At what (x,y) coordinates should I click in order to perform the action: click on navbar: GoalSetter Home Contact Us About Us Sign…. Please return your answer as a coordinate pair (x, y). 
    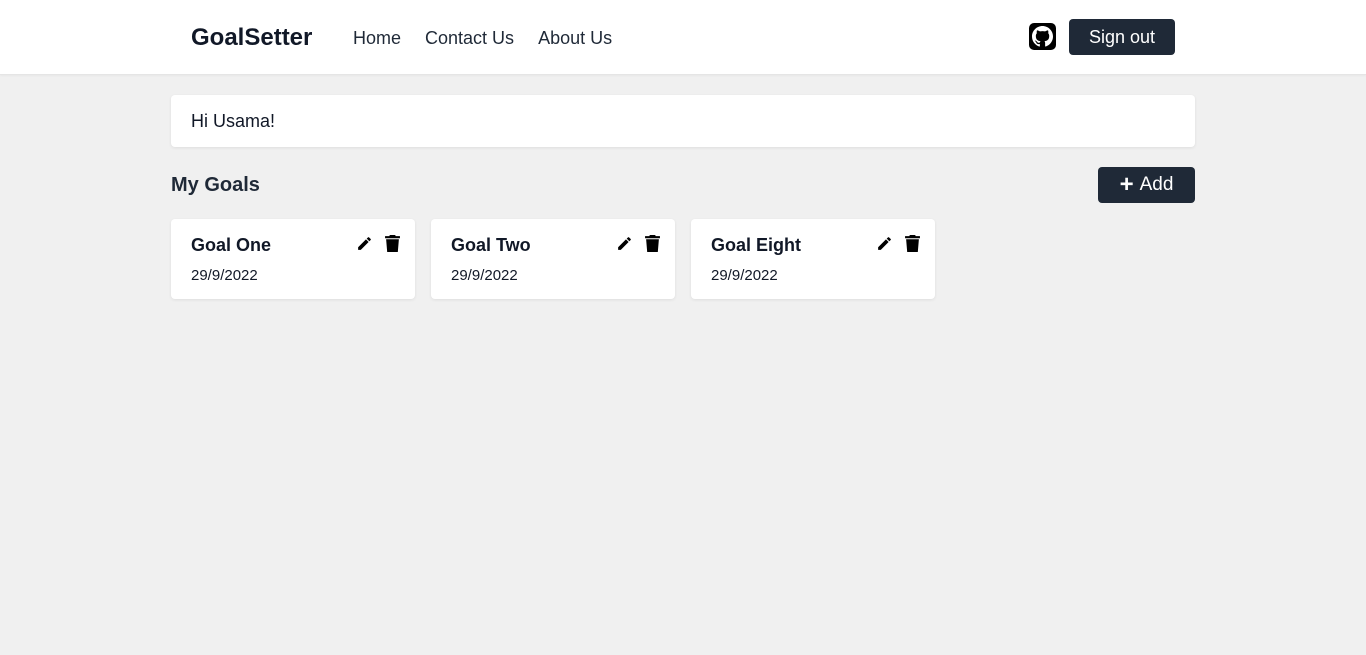
    Looking at the image, I should click on (683, 37).